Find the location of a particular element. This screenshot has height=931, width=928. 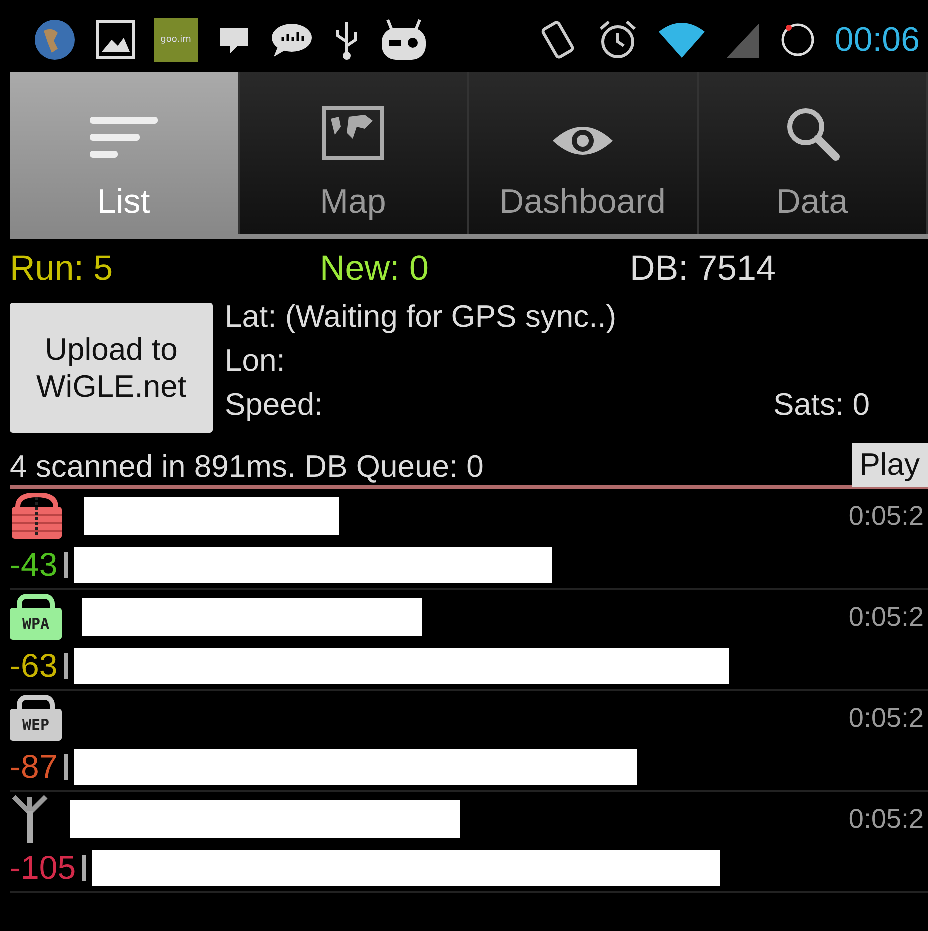

longitude-text: Lon: is located at coordinates (255, 361).